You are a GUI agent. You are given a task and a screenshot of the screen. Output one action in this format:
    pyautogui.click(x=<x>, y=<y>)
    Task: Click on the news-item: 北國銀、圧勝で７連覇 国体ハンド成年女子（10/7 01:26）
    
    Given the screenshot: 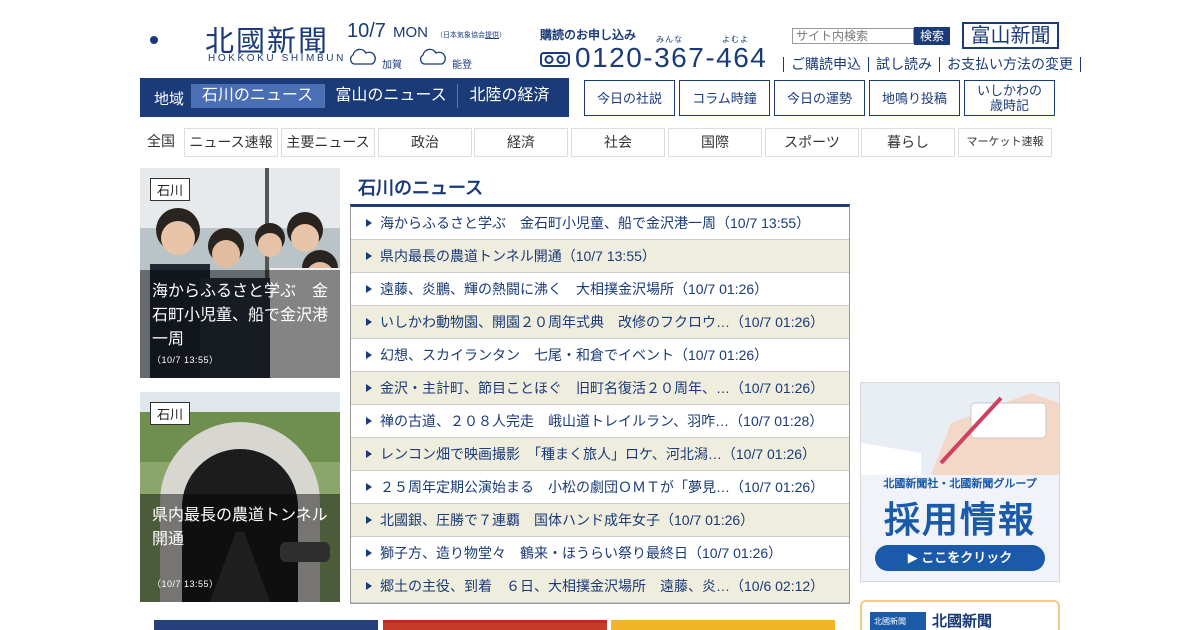 What is the action you would take?
    pyautogui.click(x=600, y=520)
    